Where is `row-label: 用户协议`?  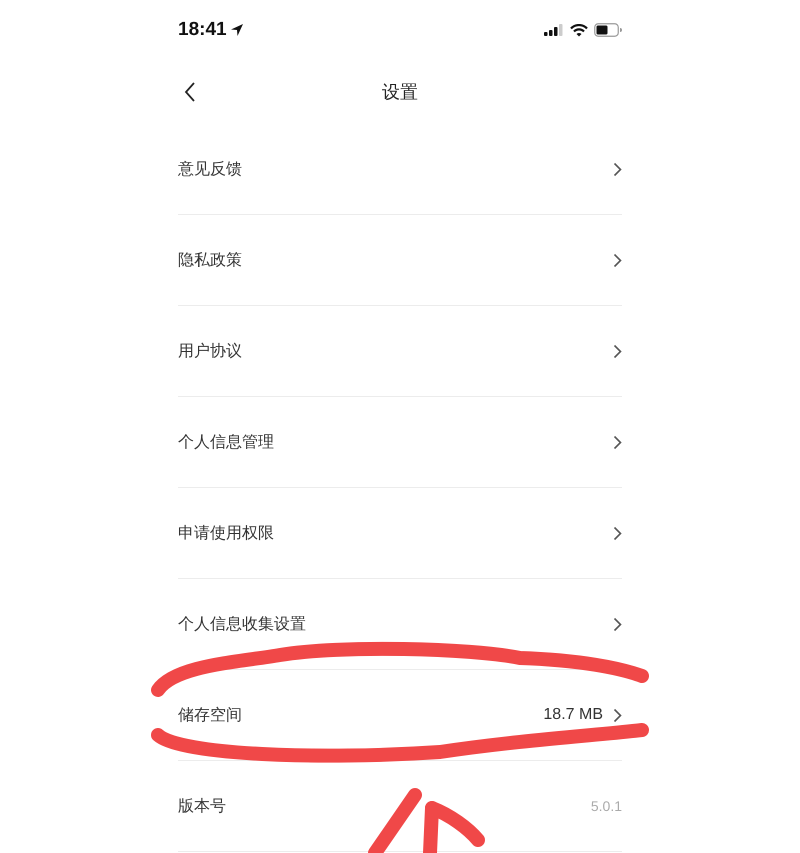
row-label: 用户协议 is located at coordinates (210, 351).